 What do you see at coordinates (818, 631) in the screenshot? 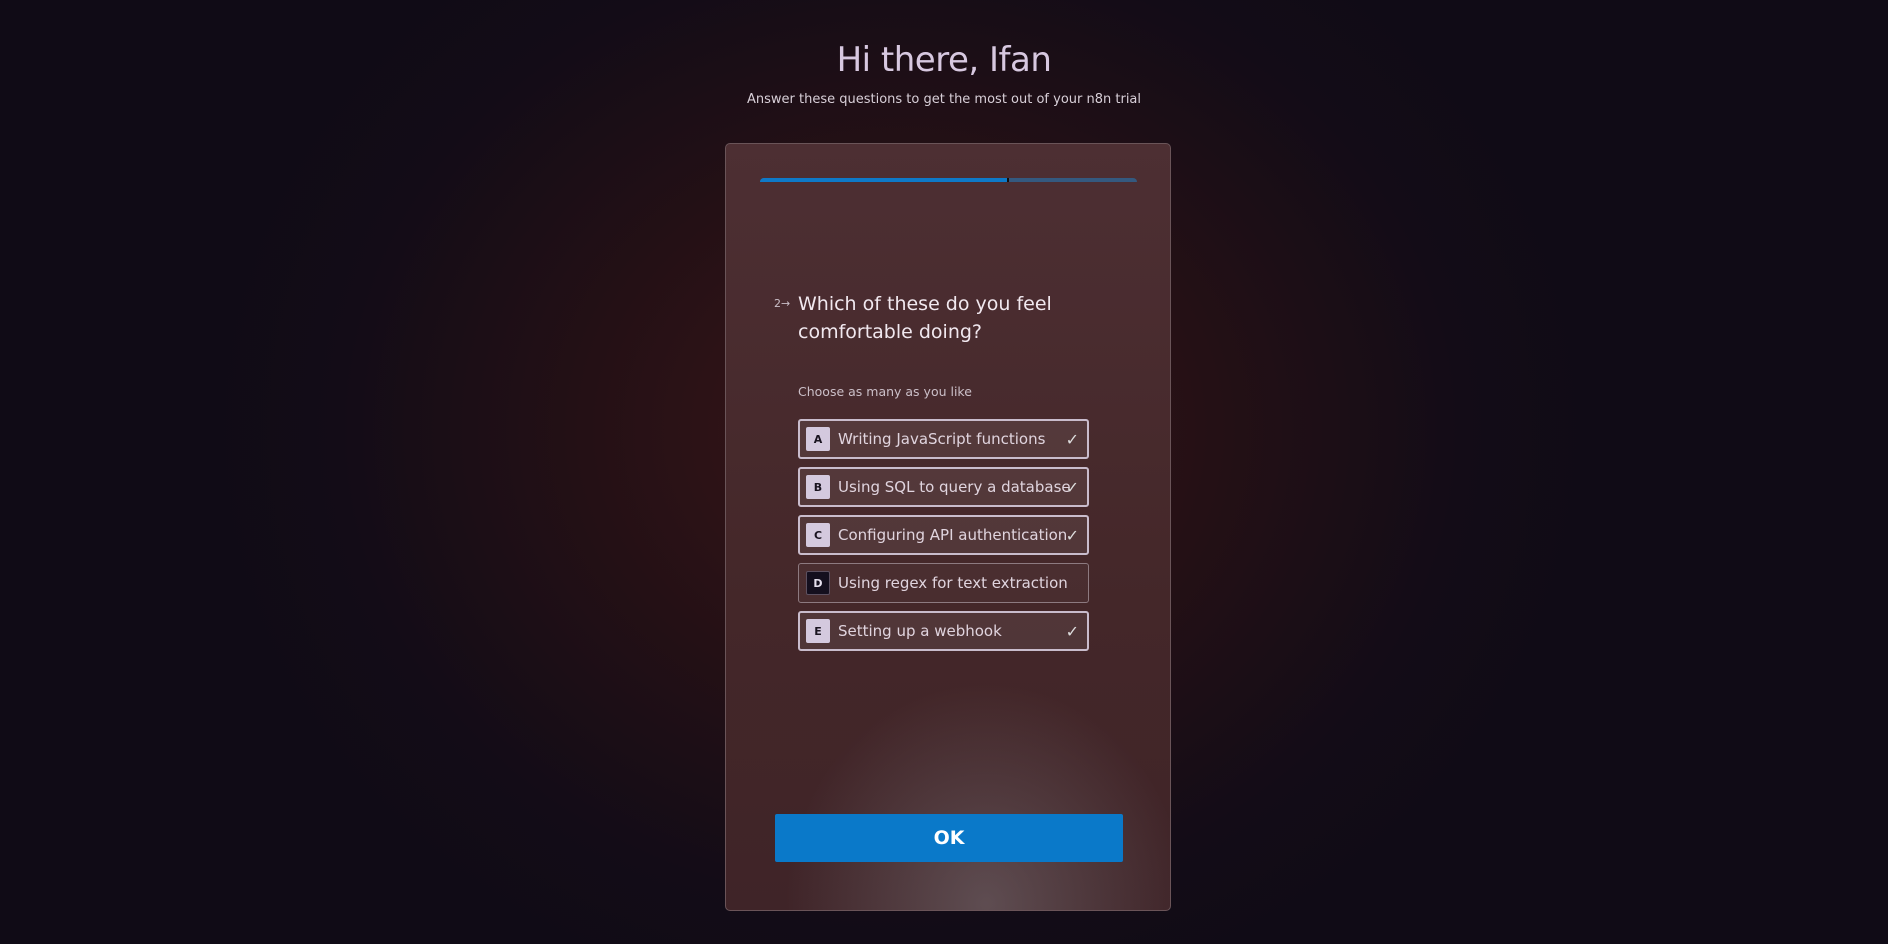
I see `option-key: E` at bounding box center [818, 631].